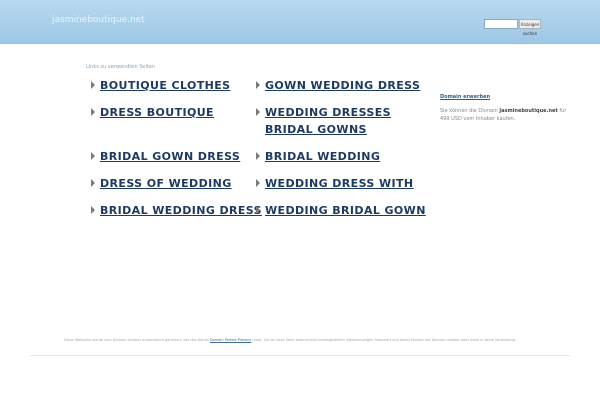 Image resolution: width=600 pixels, height=400 pixels. Describe the element at coordinates (181, 210) in the screenshot. I see `related-link: BRIDAL WEDDING DRESS` at that location.